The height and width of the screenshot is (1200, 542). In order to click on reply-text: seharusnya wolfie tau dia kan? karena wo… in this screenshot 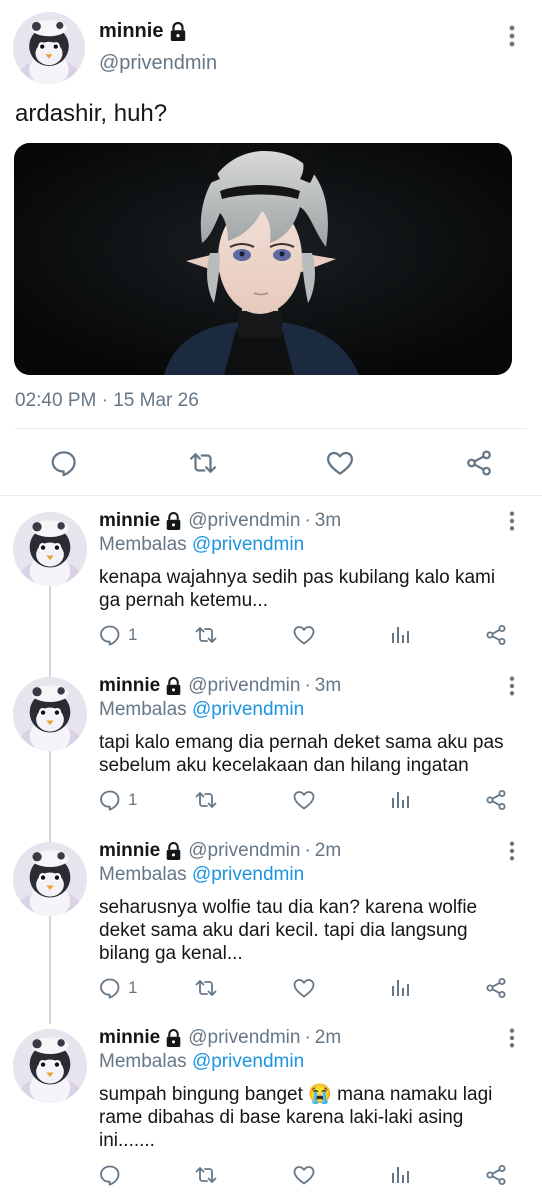, I will do `click(288, 930)`.